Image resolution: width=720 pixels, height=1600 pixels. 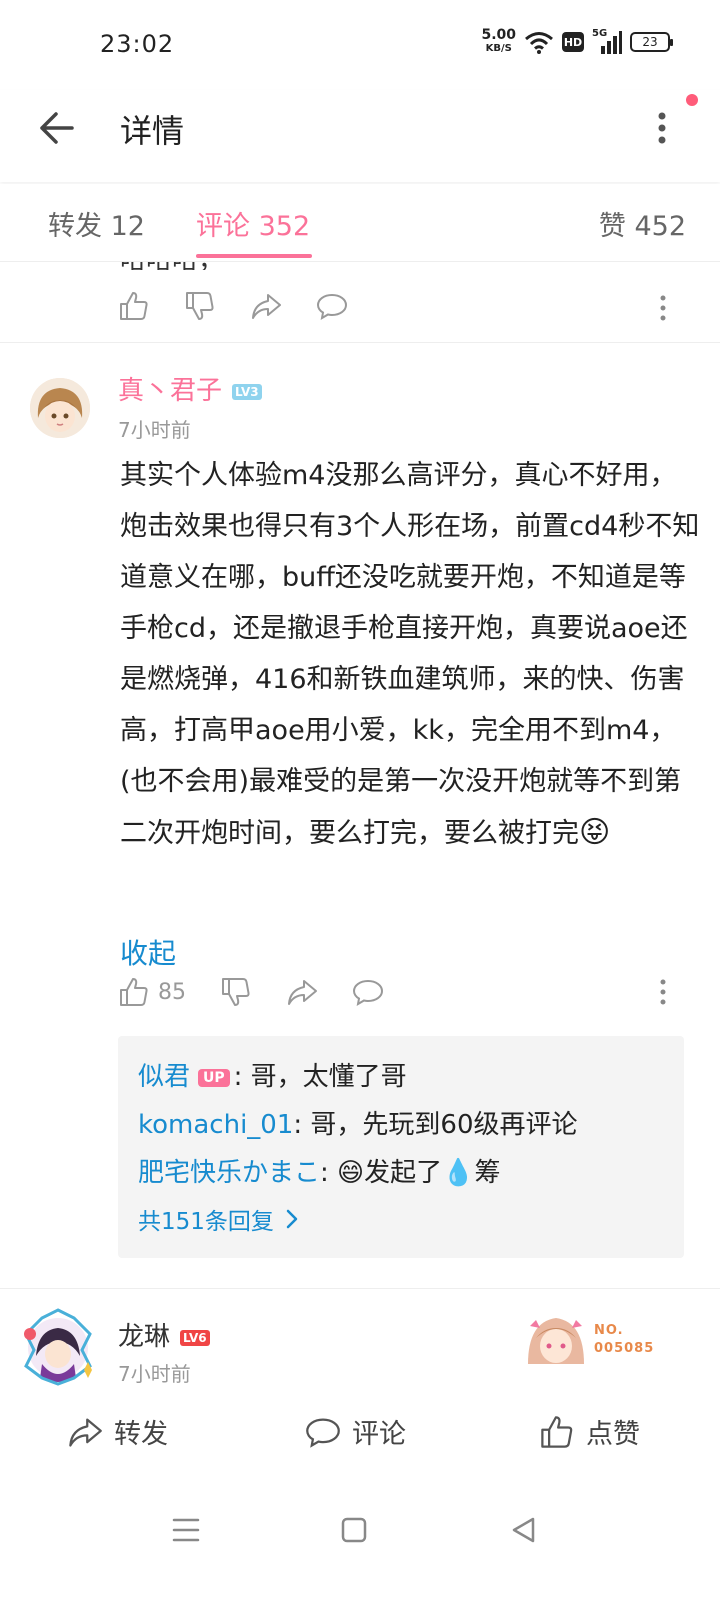 What do you see at coordinates (220, 1219) in the screenshot?
I see `view-all-replies-link: 共151条回复` at bounding box center [220, 1219].